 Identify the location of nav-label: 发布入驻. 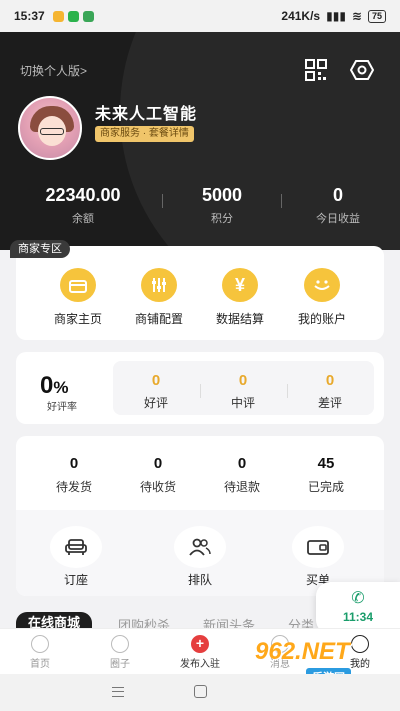
(200, 664).